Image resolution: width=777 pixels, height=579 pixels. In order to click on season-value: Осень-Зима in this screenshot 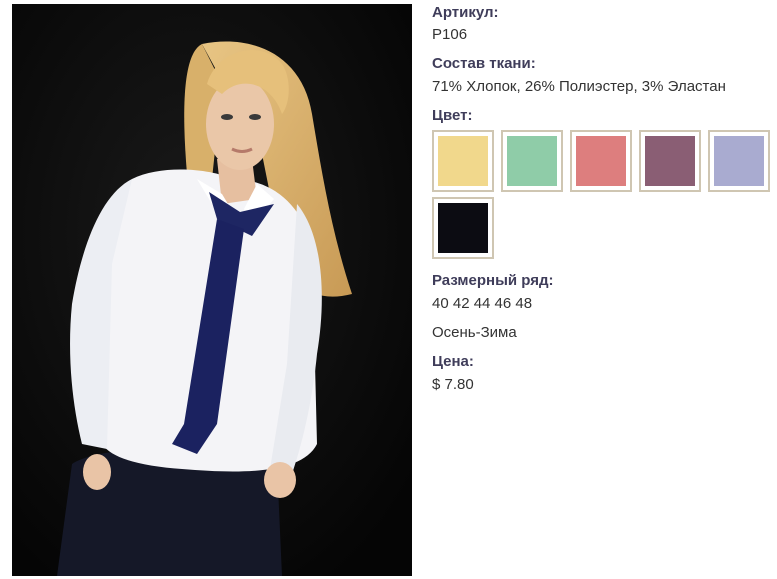, I will do `click(474, 332)`.